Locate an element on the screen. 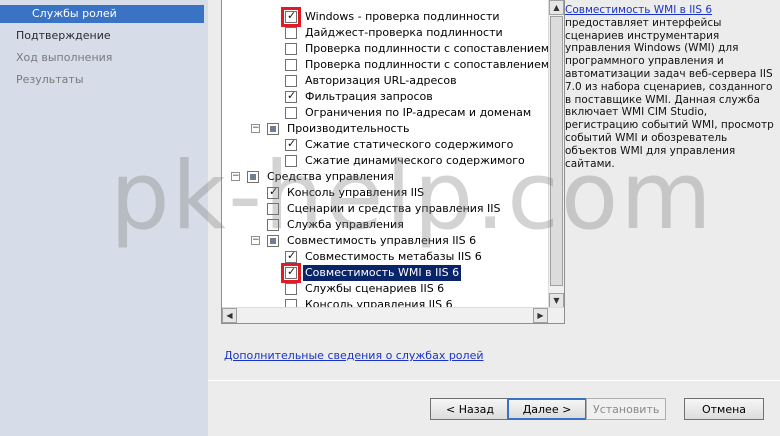 Image resolution: width=780 pixels, height=436 pixels. scroll-right-icon: ▶ is located at coordinates (540, 315).